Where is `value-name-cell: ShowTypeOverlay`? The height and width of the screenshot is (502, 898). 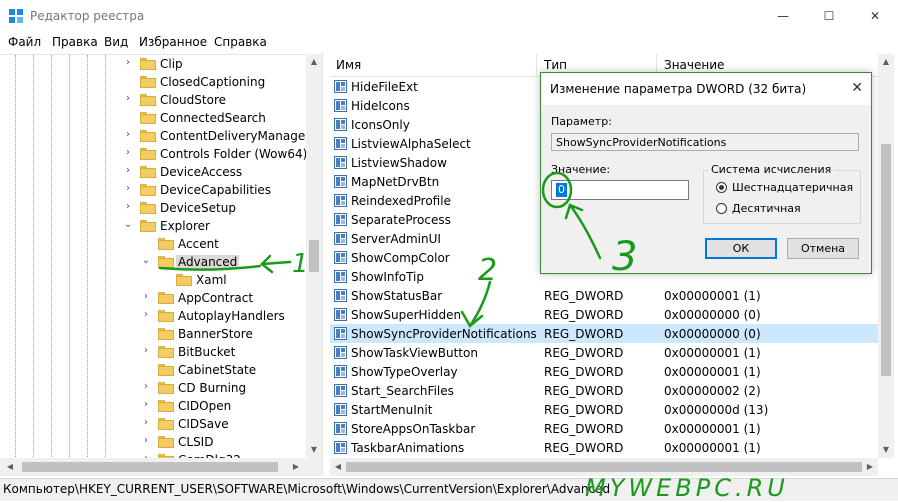 value-name-cell: ShowTypeOverlay is located at coordinates (404, 372).